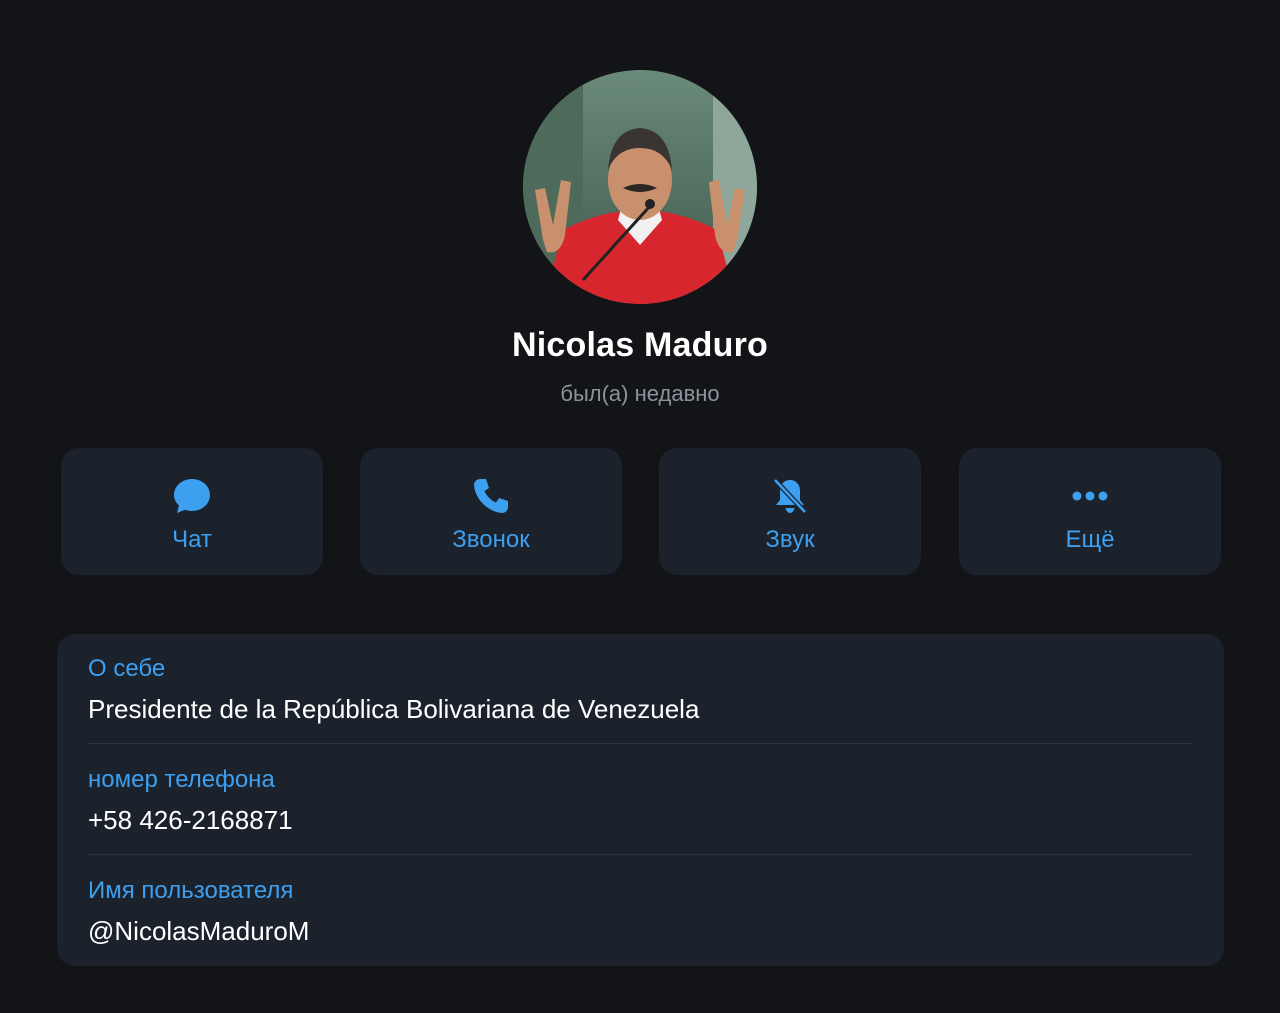  Describe the element at coordinates (491, 496) in the screenshot. I see `phone-icon` at that location.